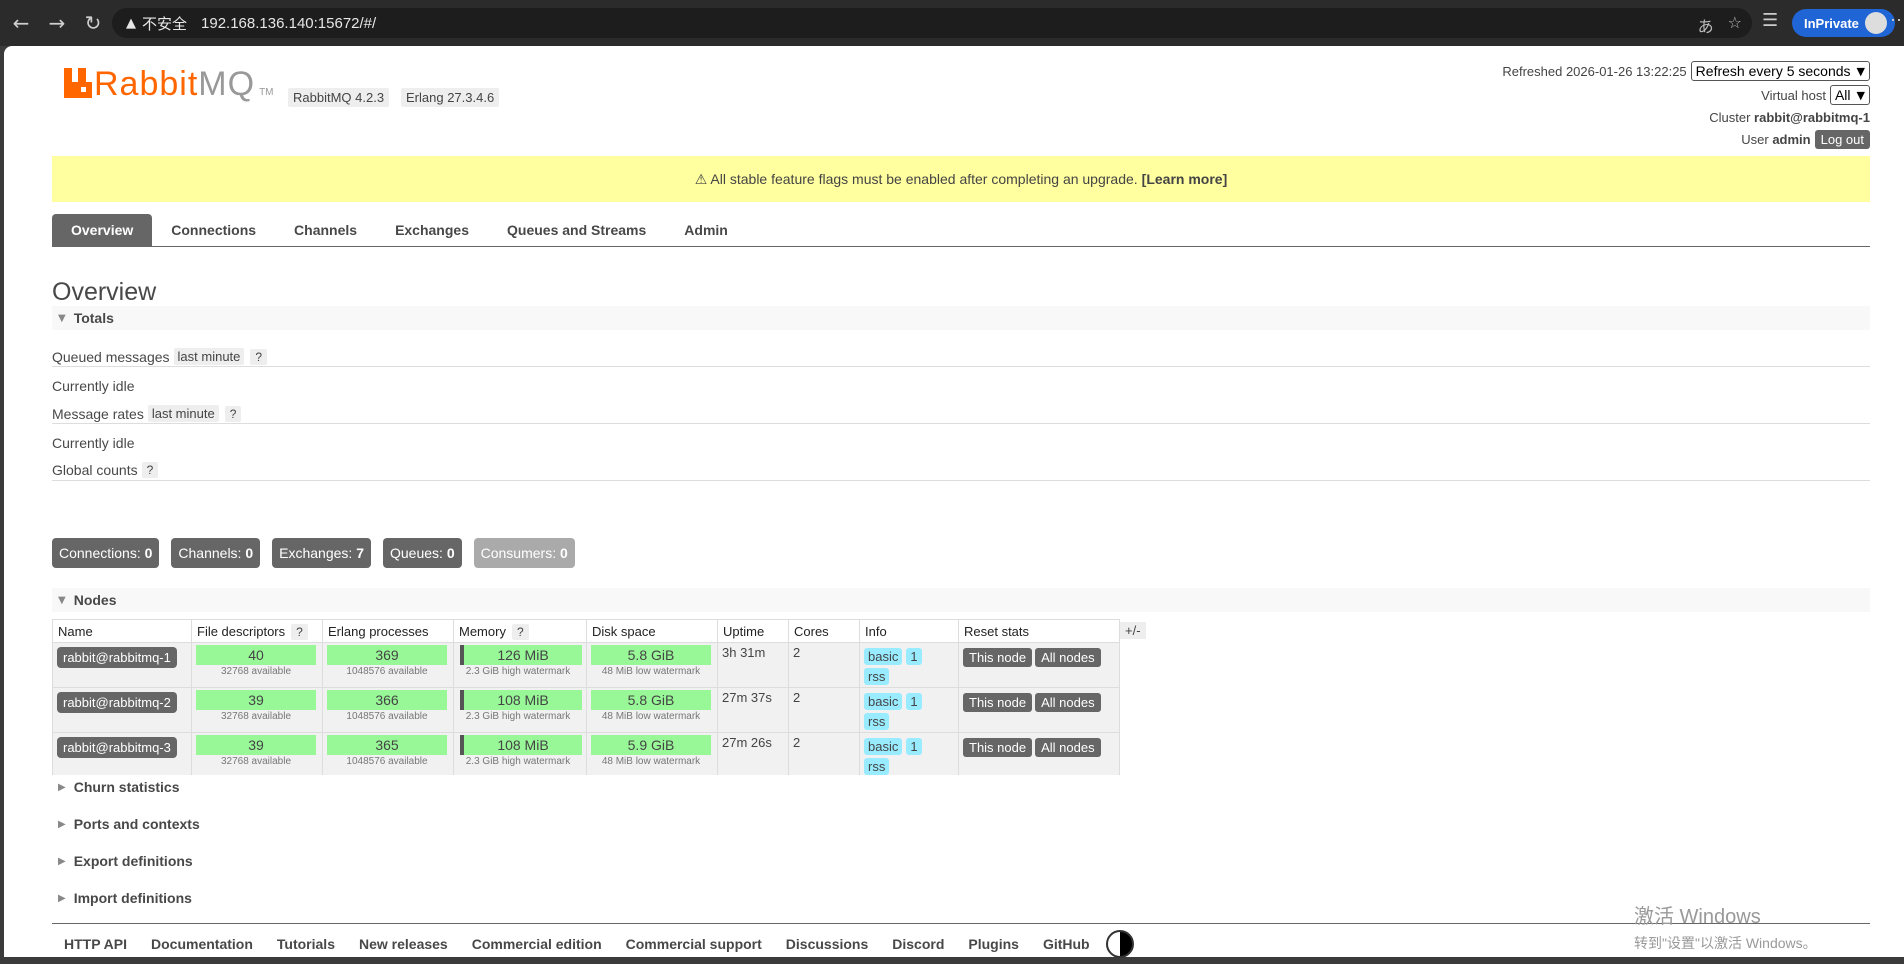 This screenshot has width=1904, height=964. Describe the element at coordinates (105, 470) in the screenshot. I see `global-counts-row: Global counts ?` at that location.